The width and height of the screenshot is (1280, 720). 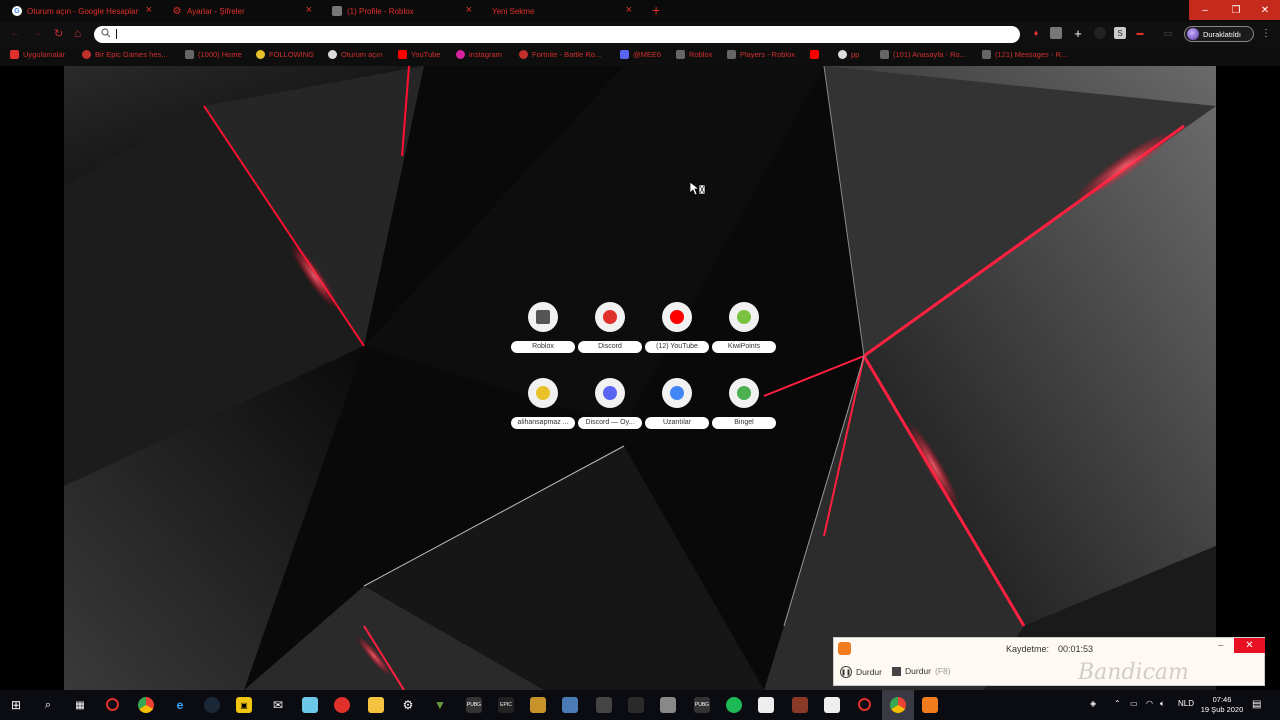 What do you see at coordinates (761, 54) in the screenshot?
I see `bookmark-item: Players - Roblox` at bounding box center [761, 54].